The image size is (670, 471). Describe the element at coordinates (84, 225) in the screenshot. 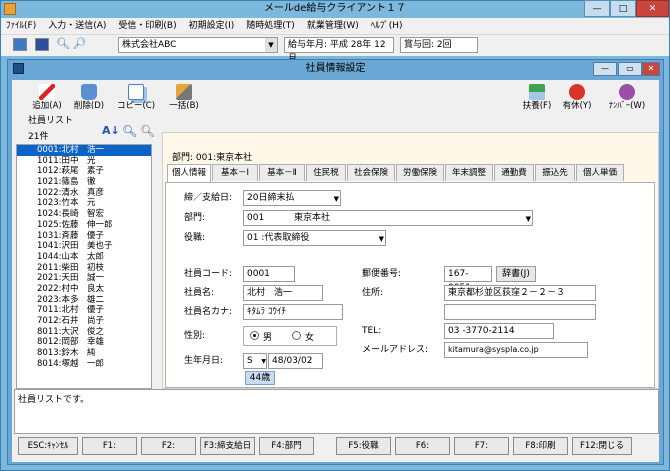

I see `list-item: 1025:佐藤 伸一郎` at that location.